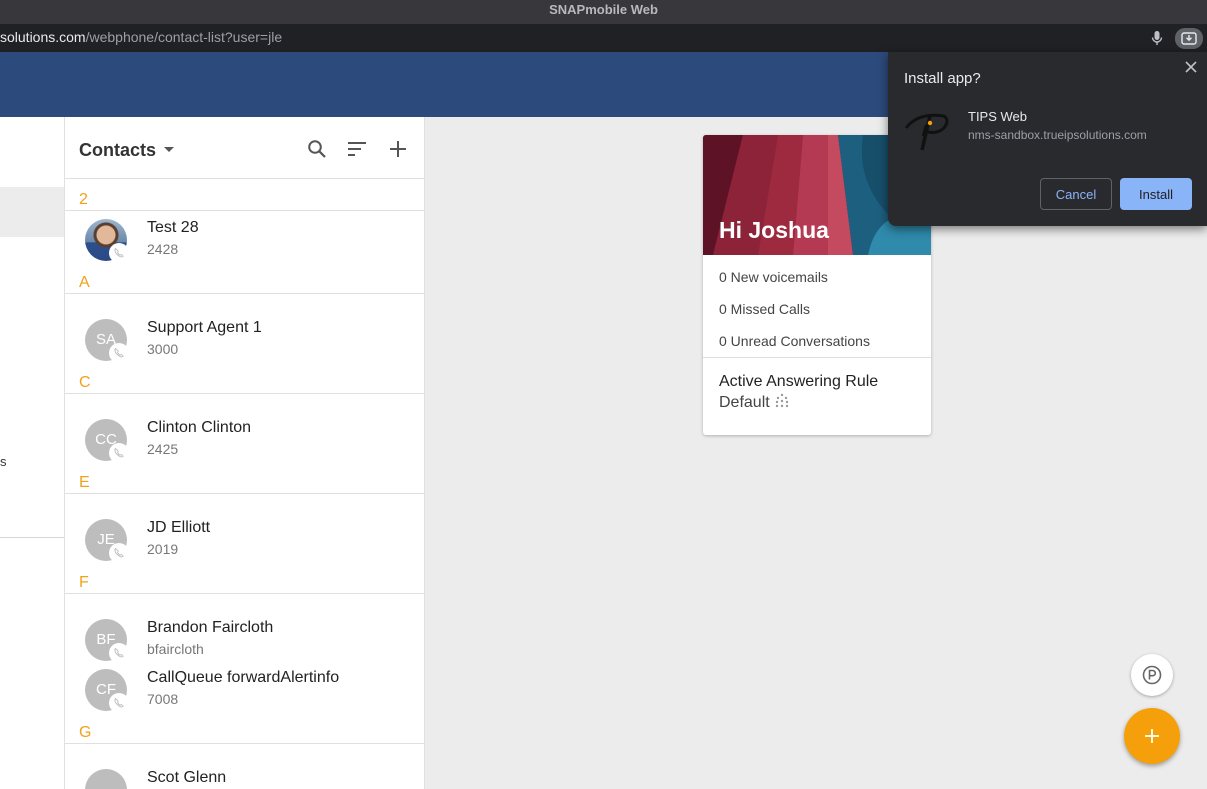 Image resolution: width=1207 pixels, height=789 pixels. Describe the element at coordinates (942, 78) in the screenshot. I see `dialog-title: Install app?` at that location.